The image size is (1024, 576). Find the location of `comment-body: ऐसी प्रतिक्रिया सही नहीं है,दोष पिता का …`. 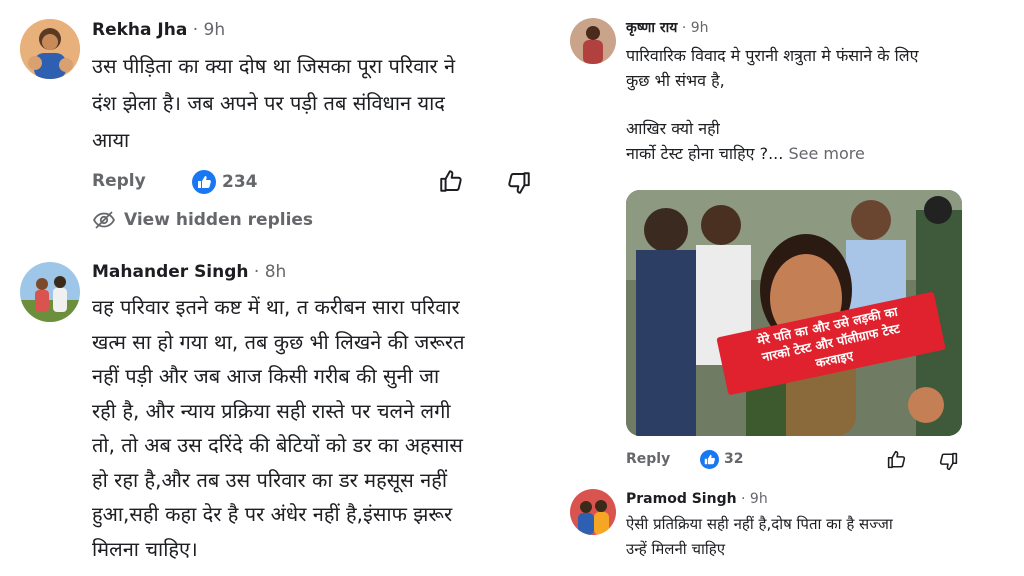

comment-body: ऐसी प्रतिक्रिया सही नहीं है,दोष पिता का … is located at coordinates (759, 536).